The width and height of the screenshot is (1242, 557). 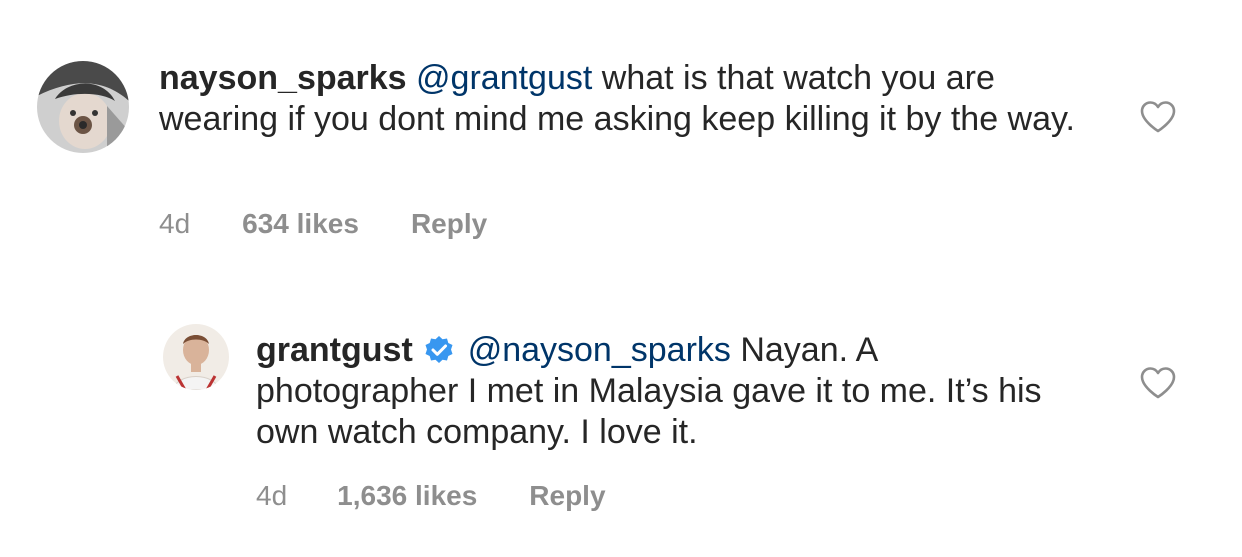 What do you see at coordinates (300, 224) in the screenshot?
I see `comment-likes: 634 likes` at bounding box center [300, 224].